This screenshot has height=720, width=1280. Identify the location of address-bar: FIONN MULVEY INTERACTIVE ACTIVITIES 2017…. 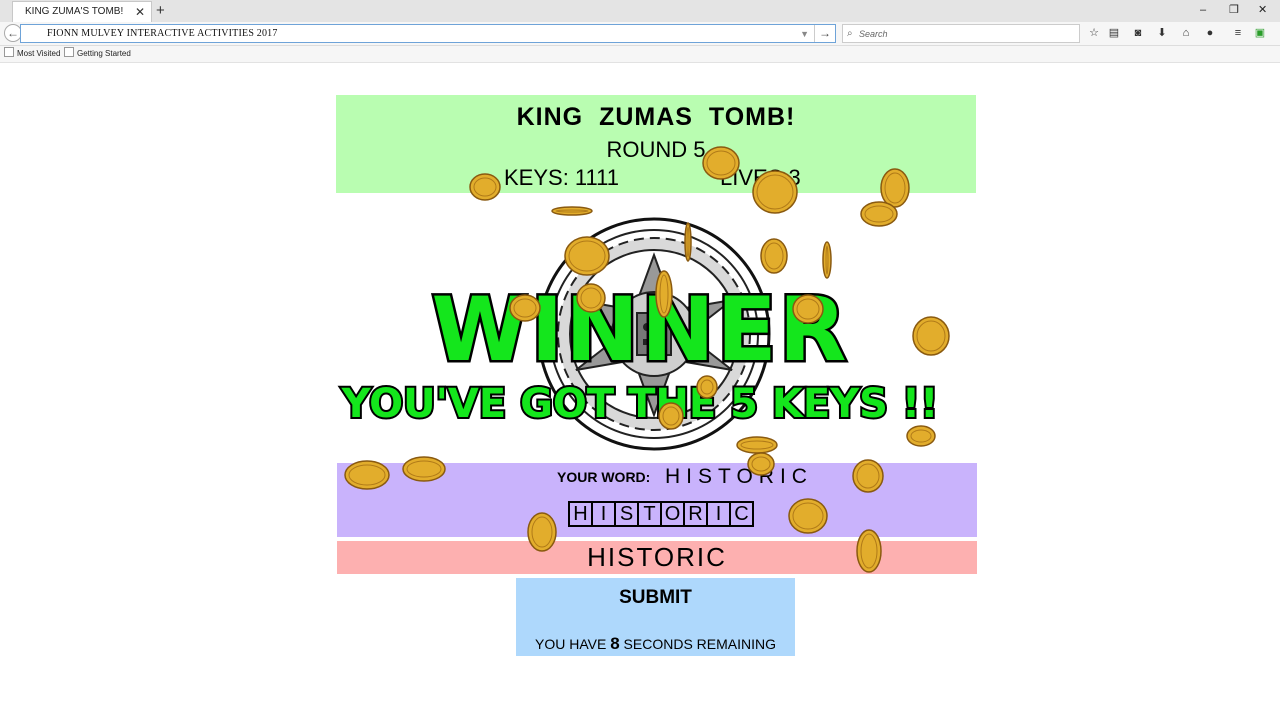
(428, 33).